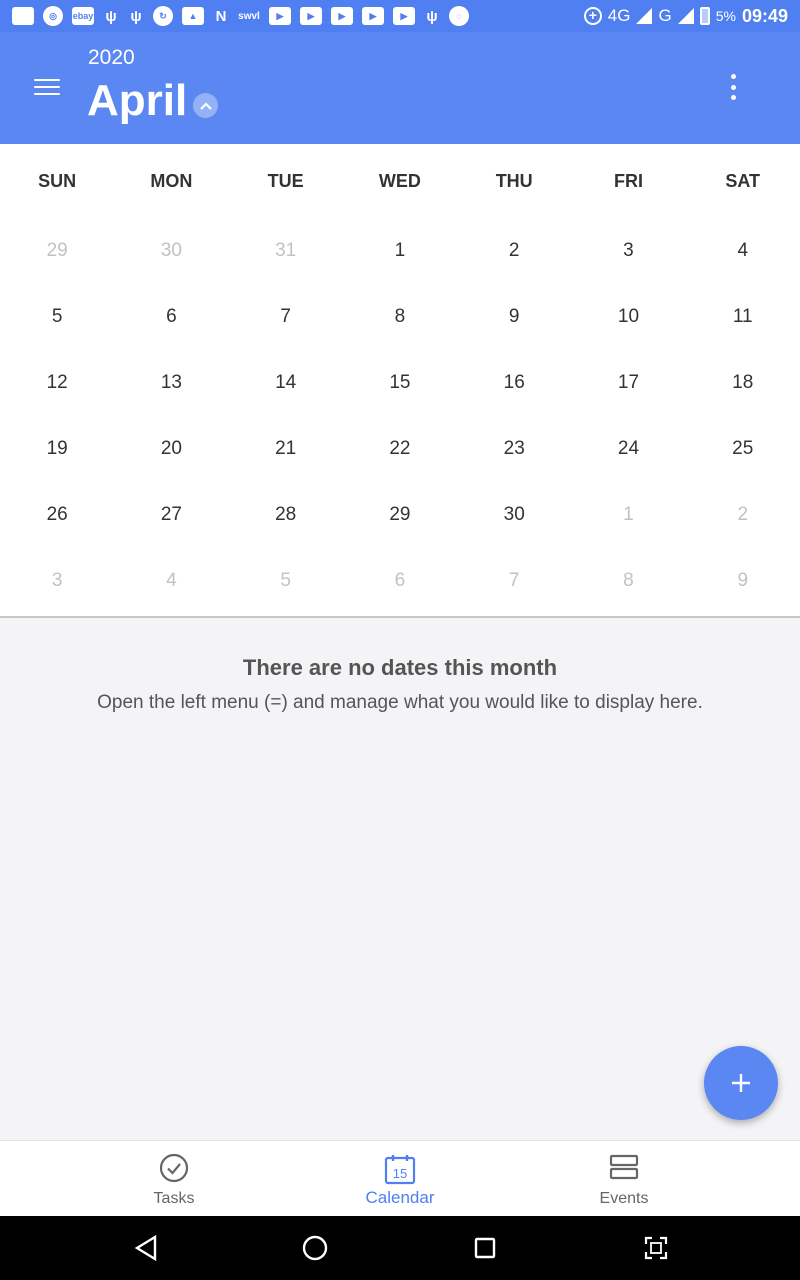  I want to click on weekday-label: SUN, so click(57, 180).